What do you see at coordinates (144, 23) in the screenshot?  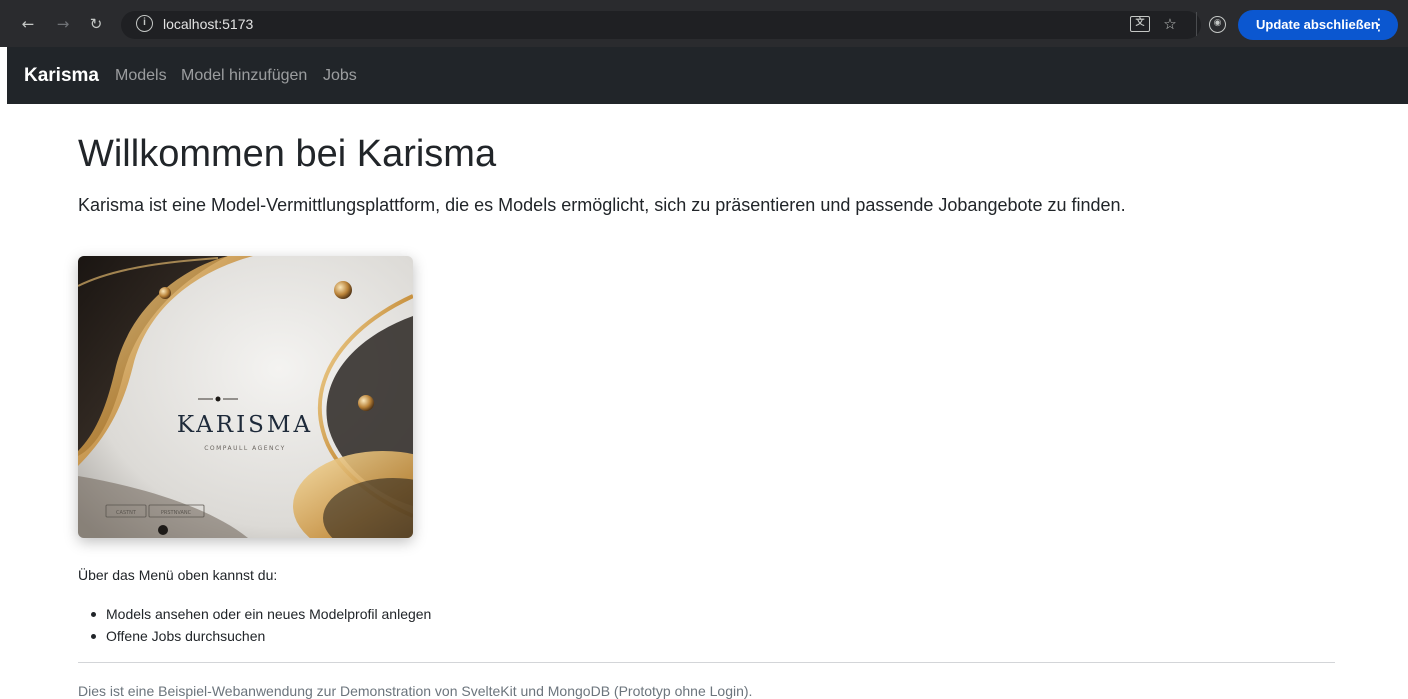 I see `site-info-icon: i` at bounding box center [144, 23].